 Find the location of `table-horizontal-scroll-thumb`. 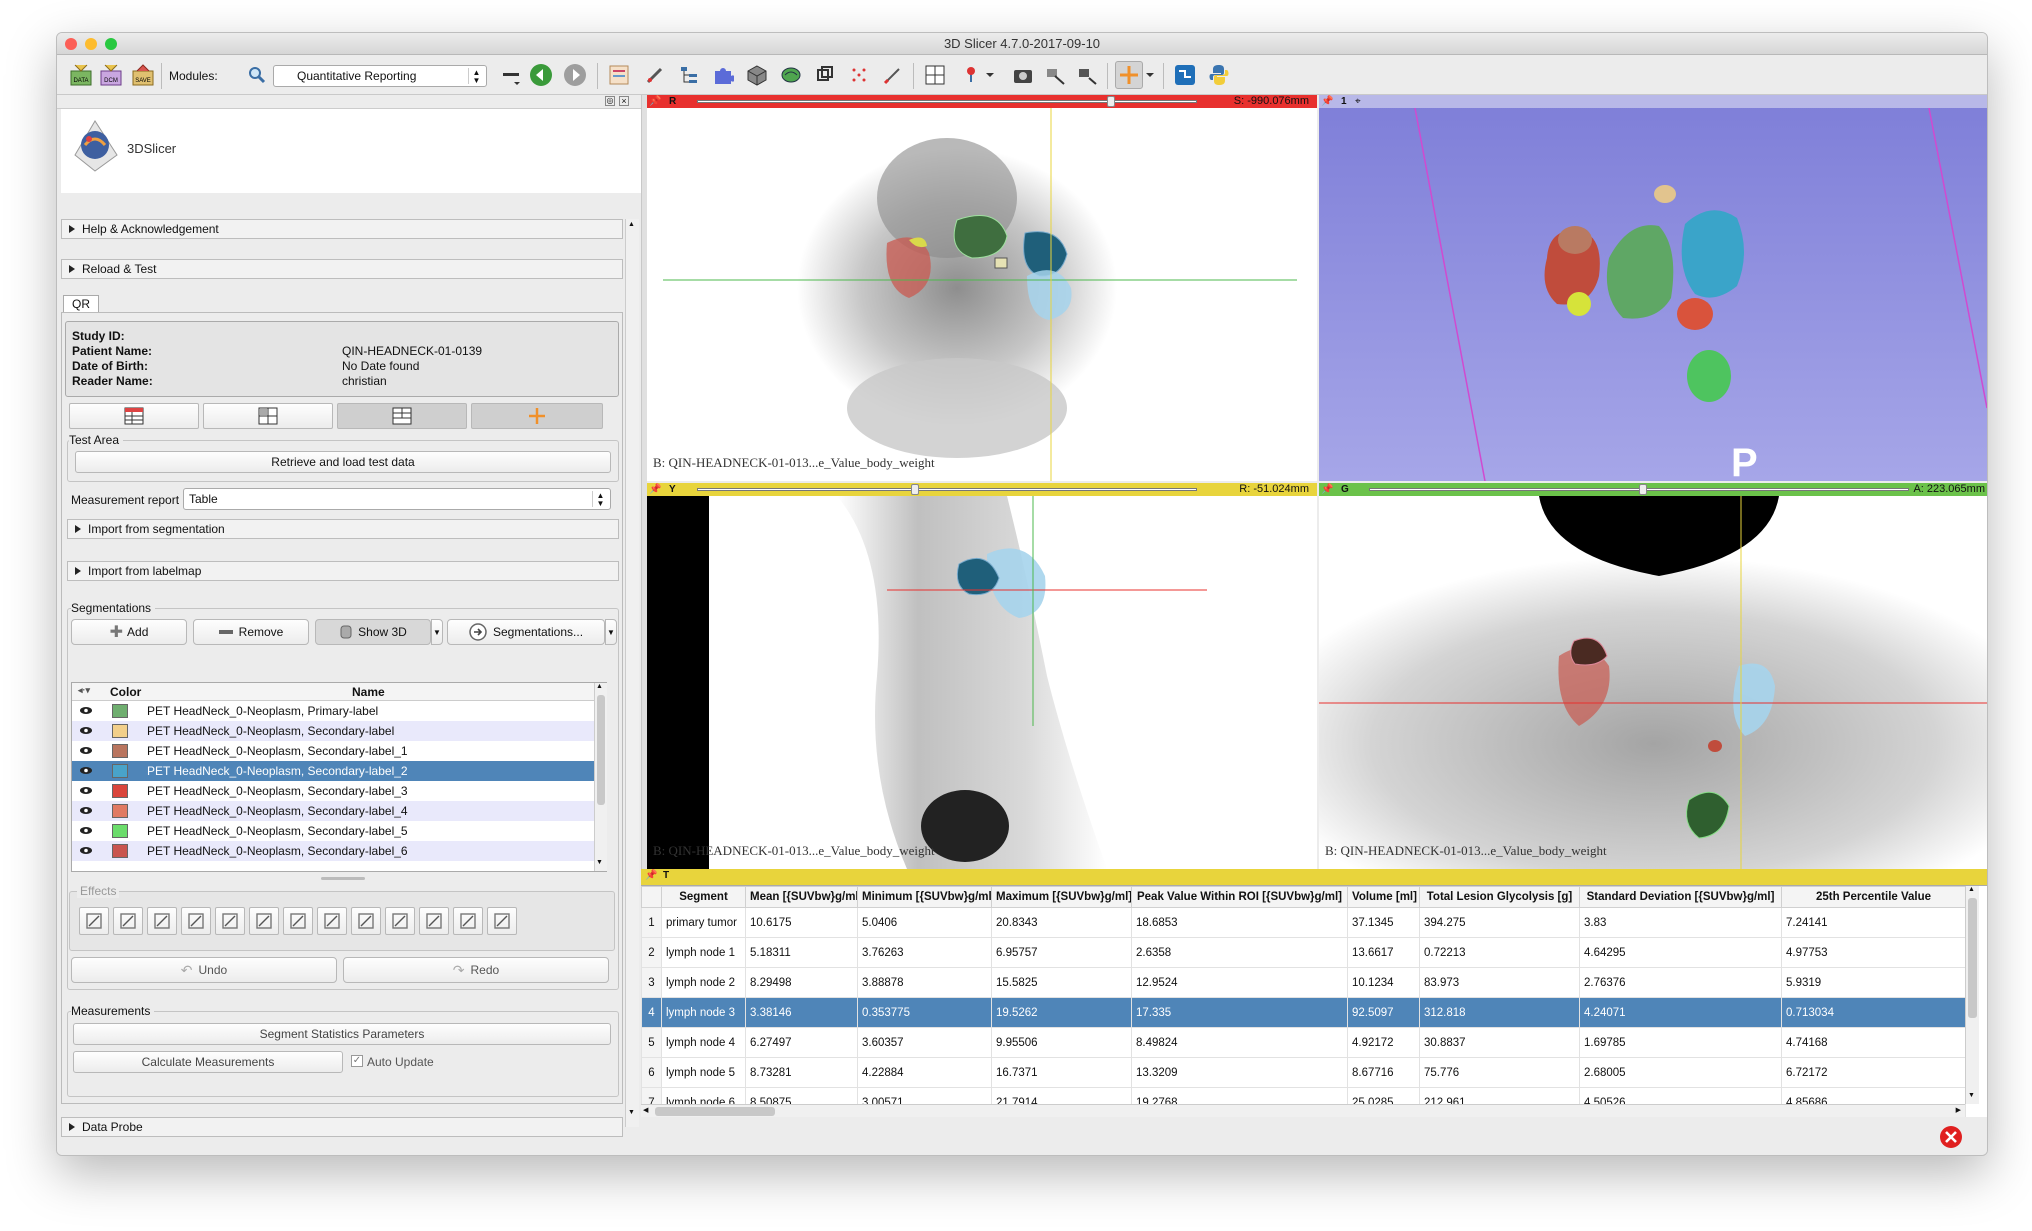

table-horizontal-scroll-thumb is located at coordinates (715, 1111).